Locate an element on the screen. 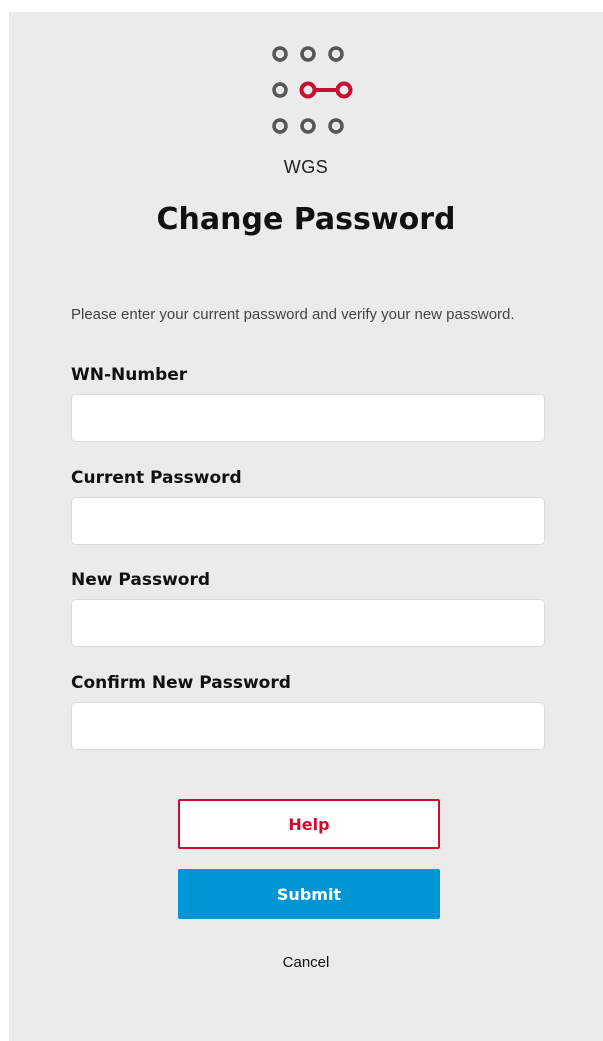 The image size is (603, 1041). cancel-link: Cancel is located at coordinates (306, 962).